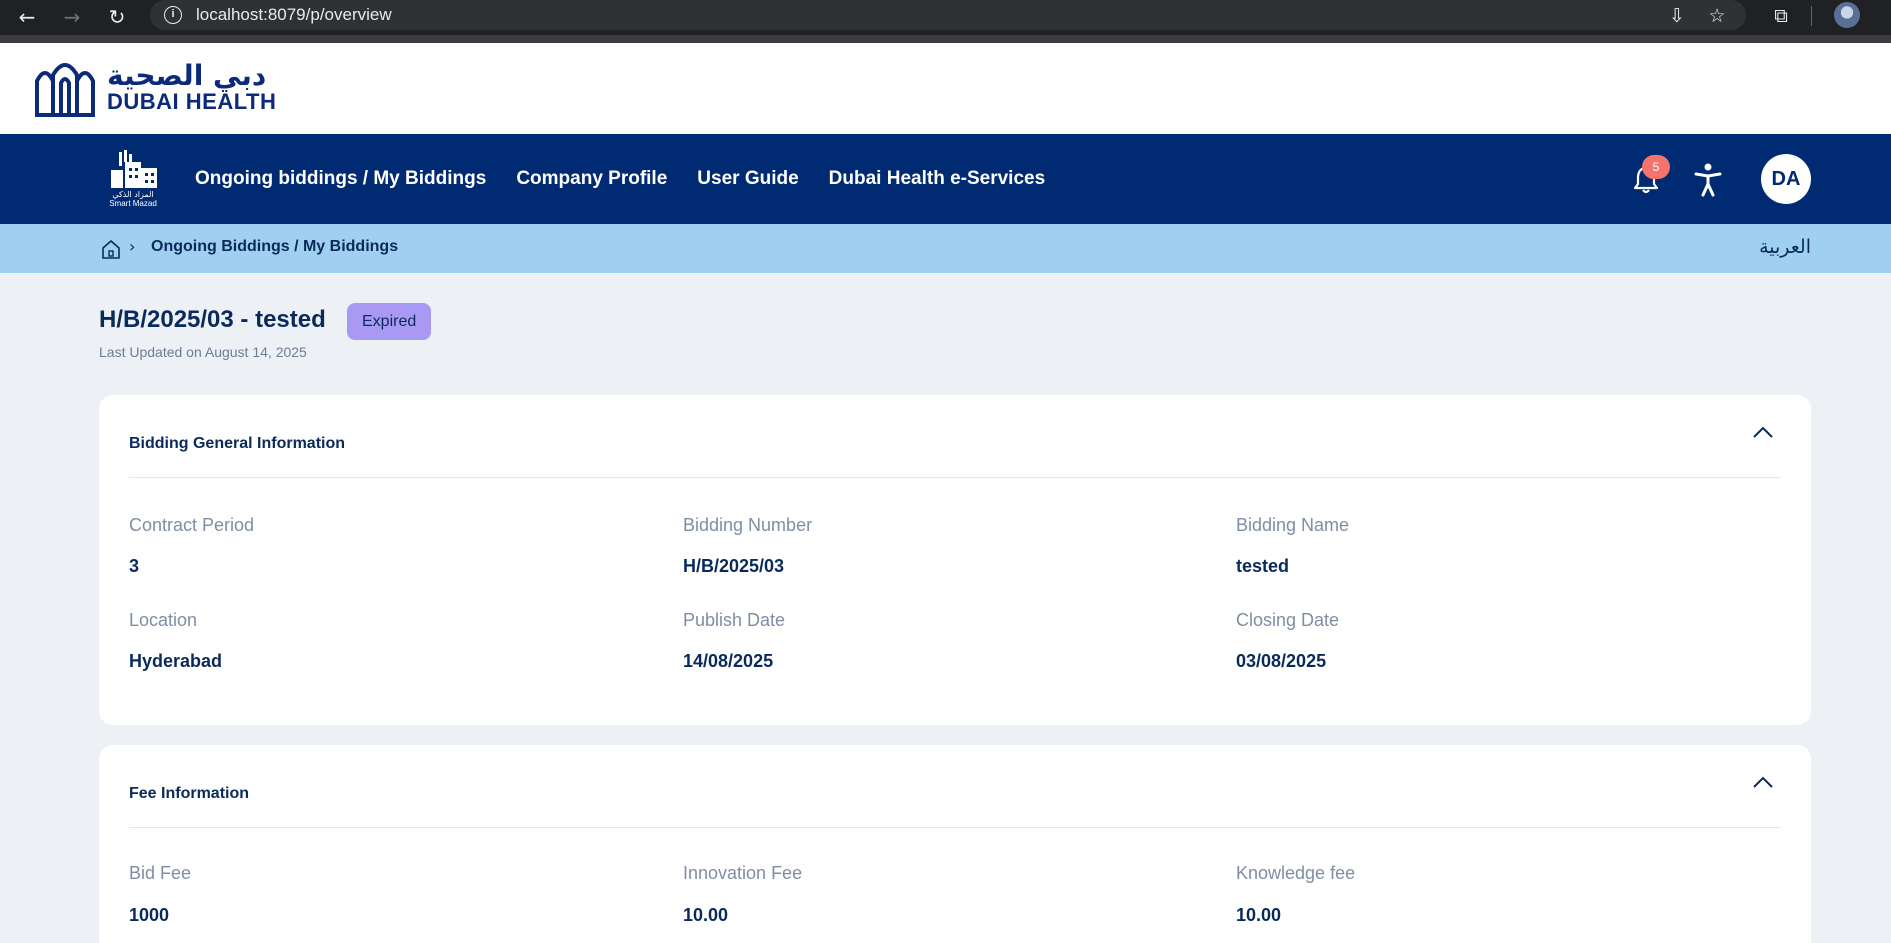 The image size is (1891, 943). I want to click on url-text: localhost:8079/p/overview, so click(294, 15).